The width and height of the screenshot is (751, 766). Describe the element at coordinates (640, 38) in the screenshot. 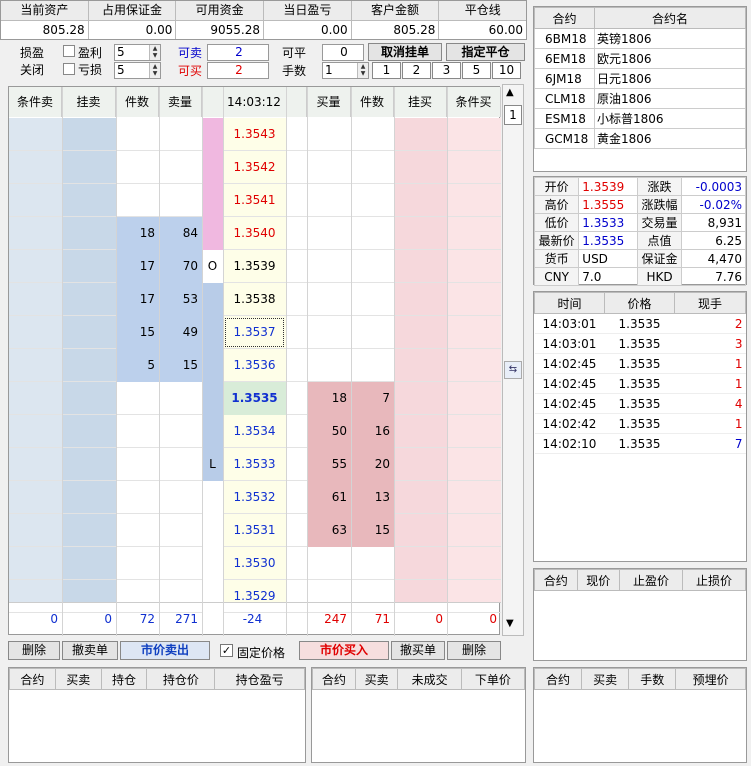

I see `contract-row: 6BM18 英镑1806` at that location.